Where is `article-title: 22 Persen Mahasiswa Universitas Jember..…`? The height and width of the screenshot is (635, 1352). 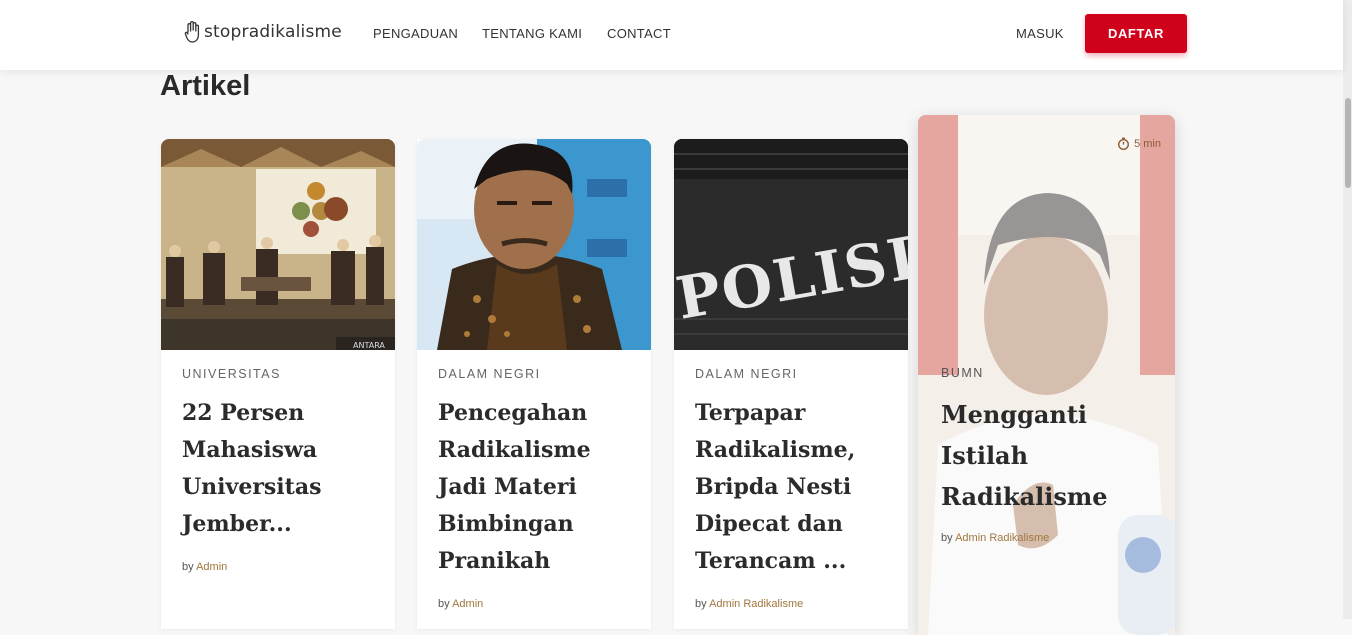 article-title: 22 Persen Mahasiswa Universitas Jember..… is located at coordinates (281, 469).